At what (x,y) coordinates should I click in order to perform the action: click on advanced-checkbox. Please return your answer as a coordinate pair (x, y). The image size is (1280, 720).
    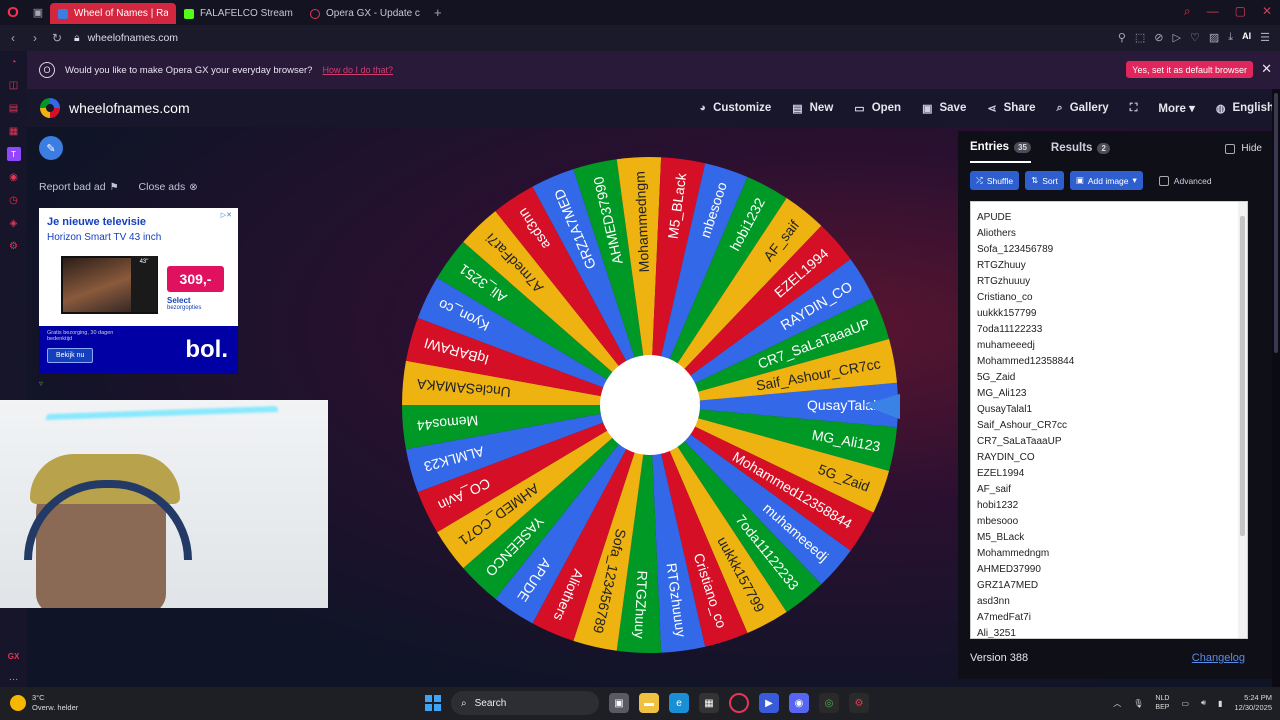
    Looking at the image, I should click on (1163, 180).